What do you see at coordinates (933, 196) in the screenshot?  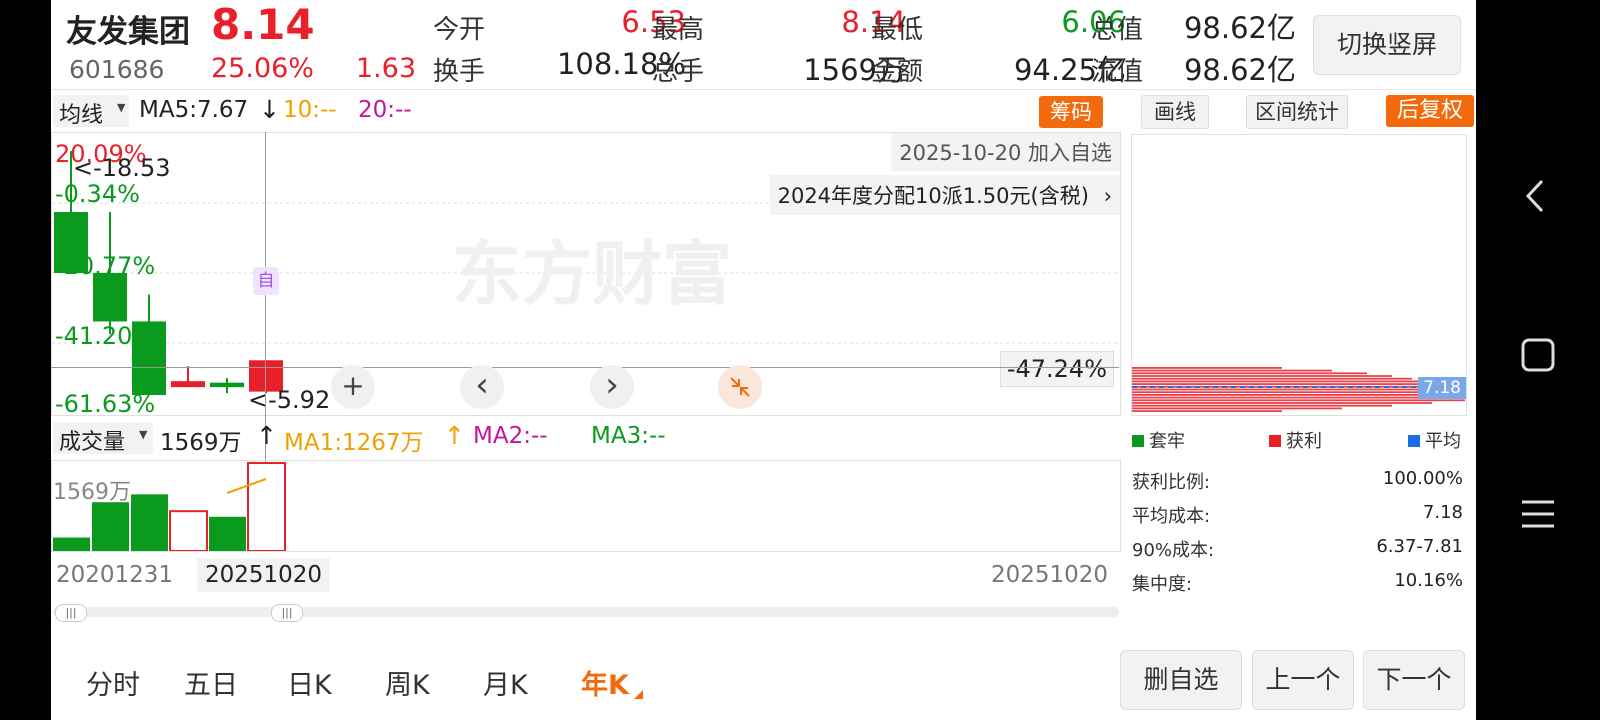 I see `dividend-text: 2024年度分配10派1.50元(含税)` at bounding box center [933, 196].